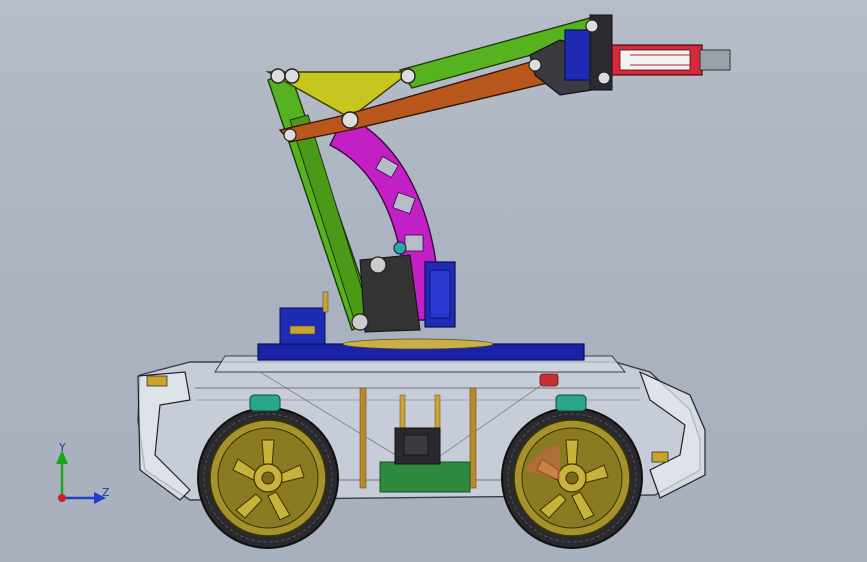  I want to click on triad-z-label: Z, so click(106, 492).